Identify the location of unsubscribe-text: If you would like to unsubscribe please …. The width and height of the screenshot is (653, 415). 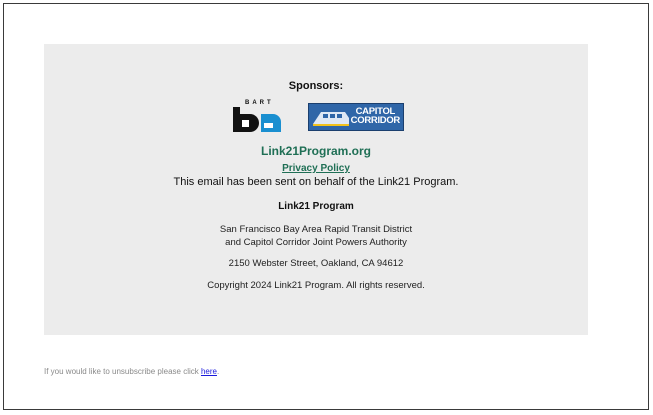
(122, 371).